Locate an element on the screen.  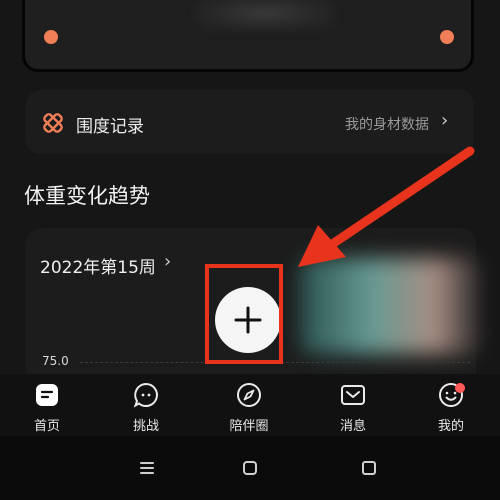
tab-messages: 消息 is located at coordinates (353, 407).